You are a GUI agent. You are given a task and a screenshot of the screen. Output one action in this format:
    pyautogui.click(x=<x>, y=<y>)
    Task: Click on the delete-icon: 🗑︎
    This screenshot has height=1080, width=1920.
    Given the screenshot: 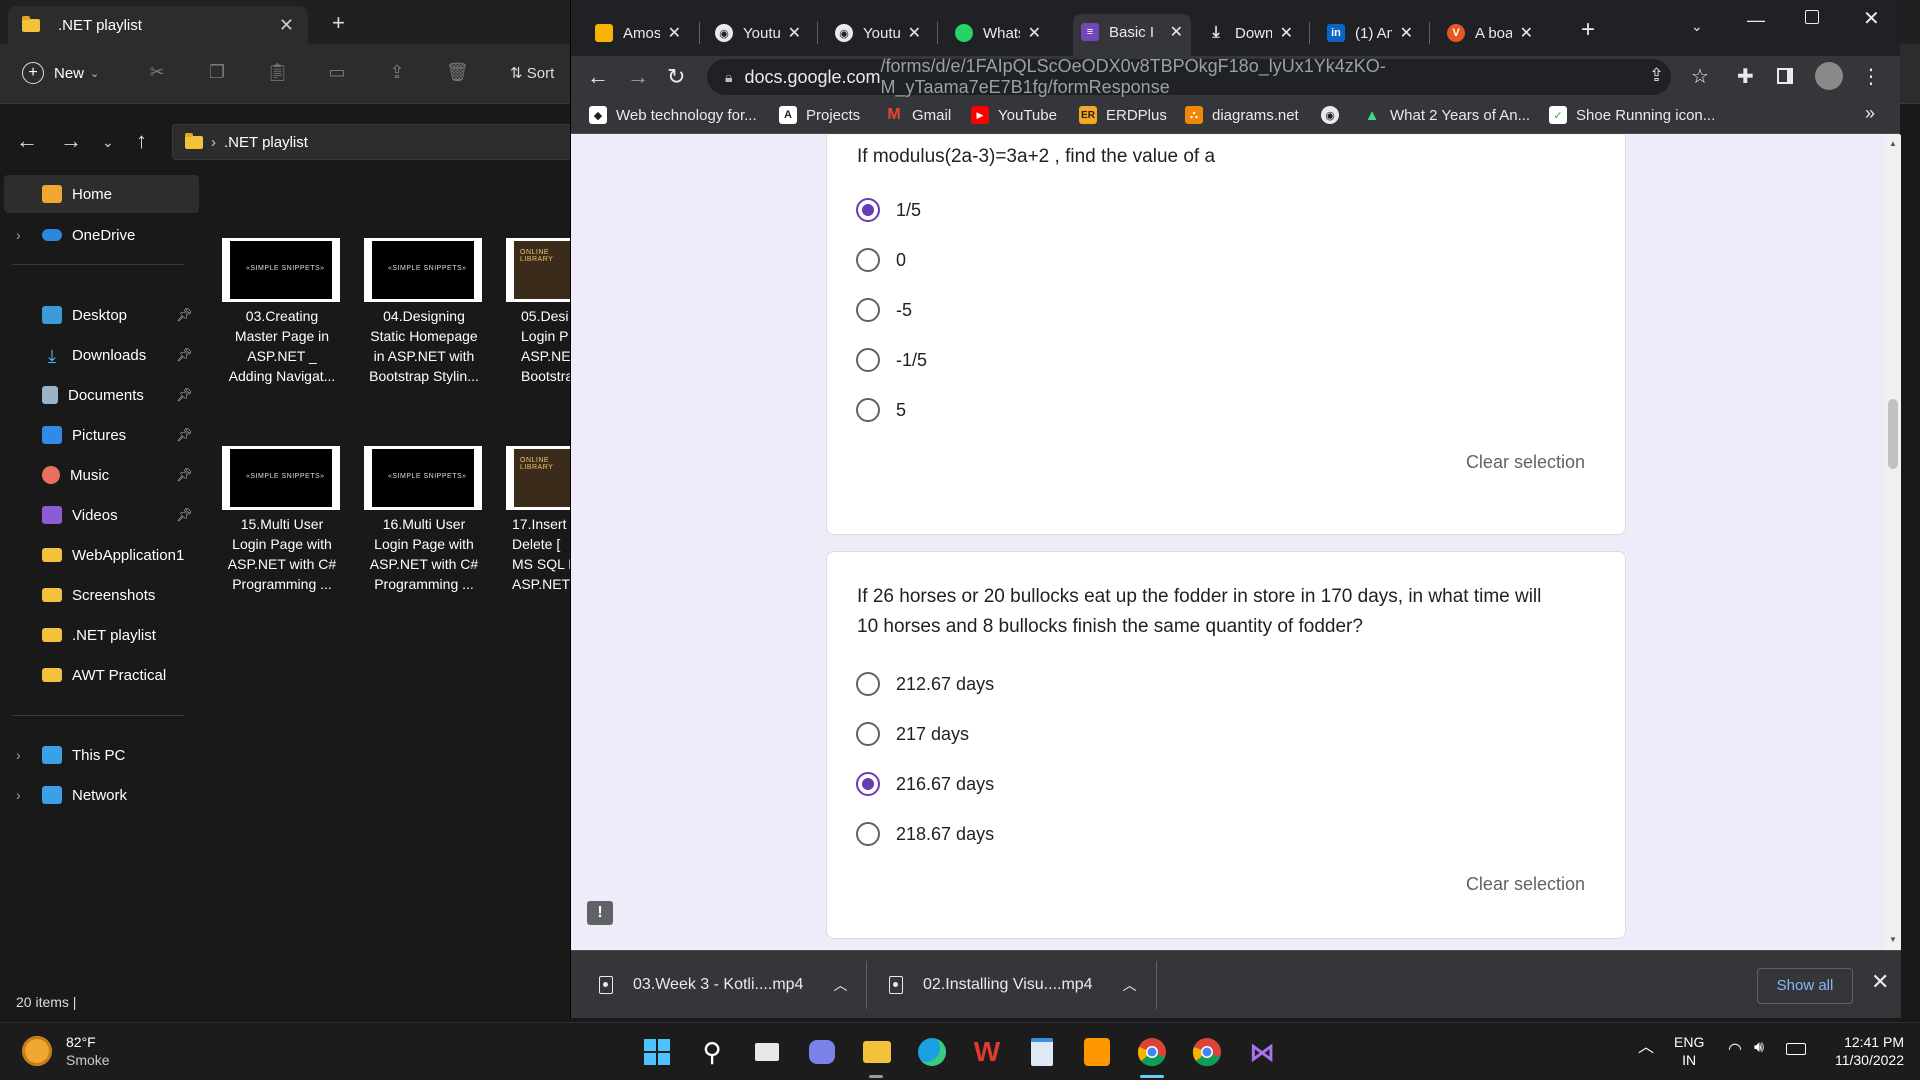 What is the action you would take?
    pyautogui.click(x=457, y=73)
    